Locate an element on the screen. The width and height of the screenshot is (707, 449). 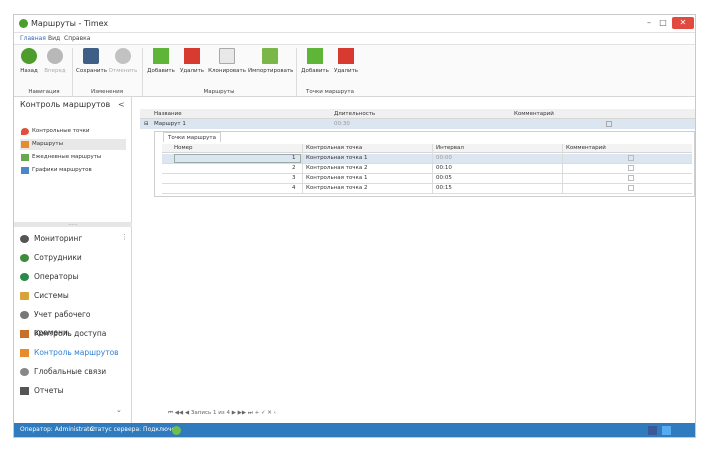
sub-col-number: Номер is located at coordinates (183, 148).